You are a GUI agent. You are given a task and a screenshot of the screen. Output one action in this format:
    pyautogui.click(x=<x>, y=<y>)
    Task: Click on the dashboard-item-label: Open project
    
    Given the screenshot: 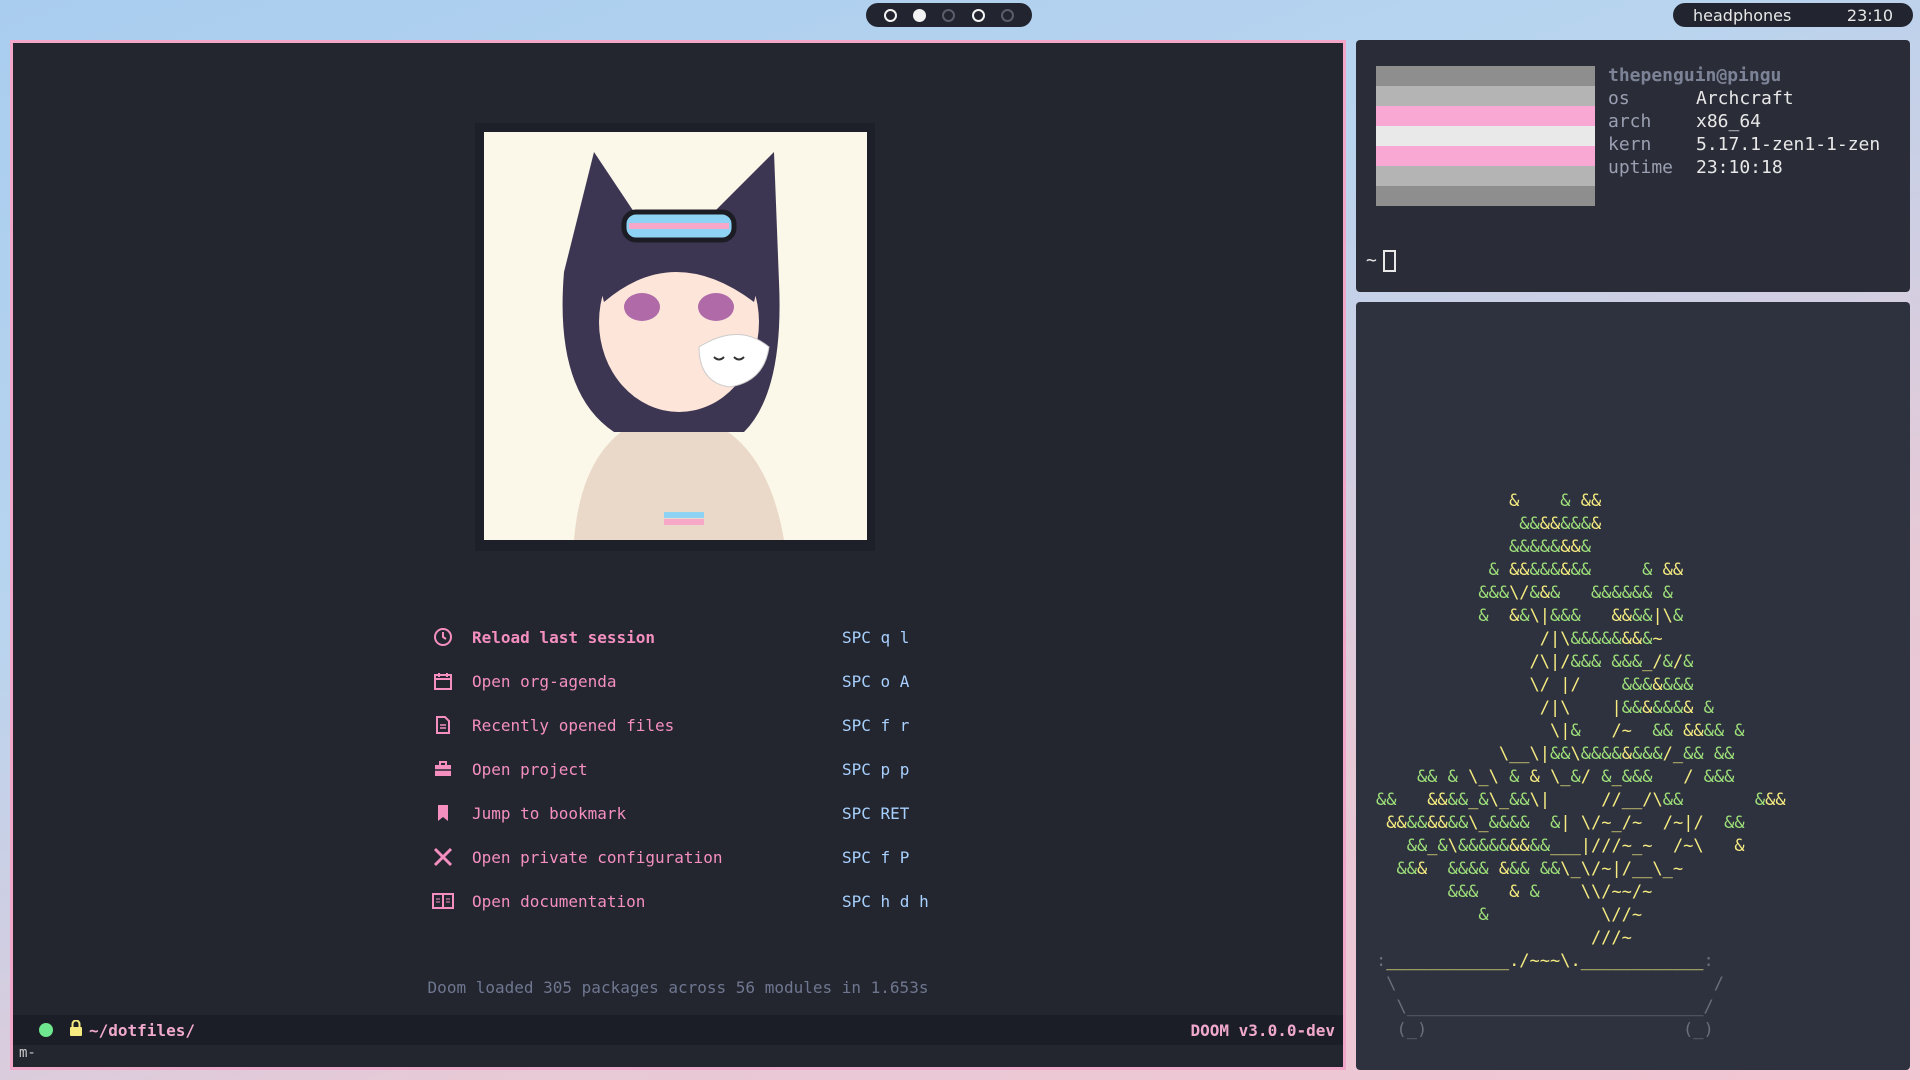 What is the action you would take?
    pyautogui.click(x=530, y=769)
    